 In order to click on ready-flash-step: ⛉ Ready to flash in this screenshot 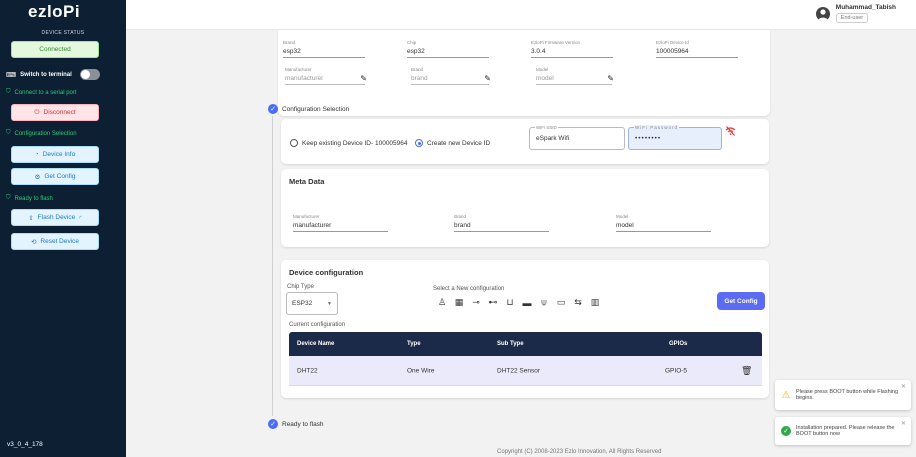, I will do `click(29, 198)`.